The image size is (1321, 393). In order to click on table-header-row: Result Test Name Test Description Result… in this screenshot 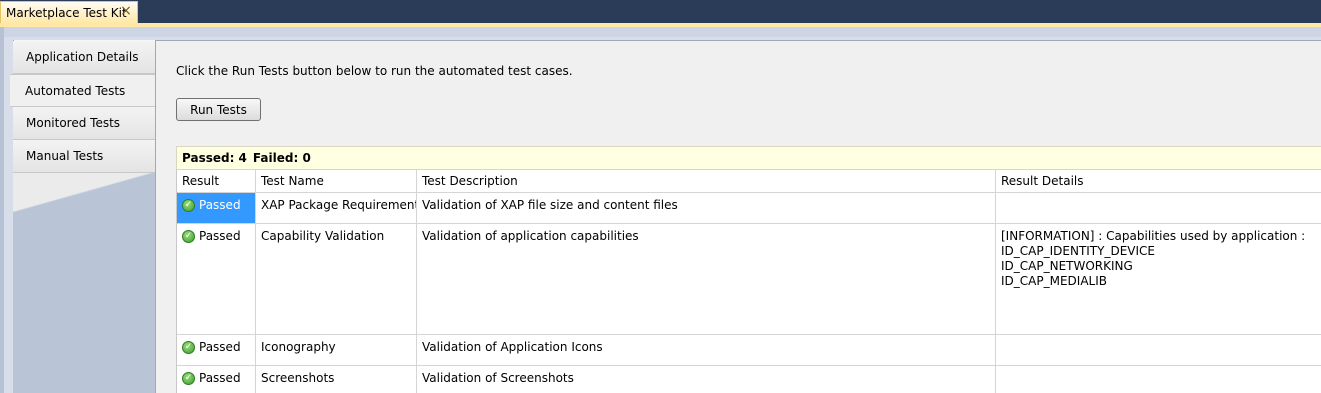, I will do `click(749, 181)`.